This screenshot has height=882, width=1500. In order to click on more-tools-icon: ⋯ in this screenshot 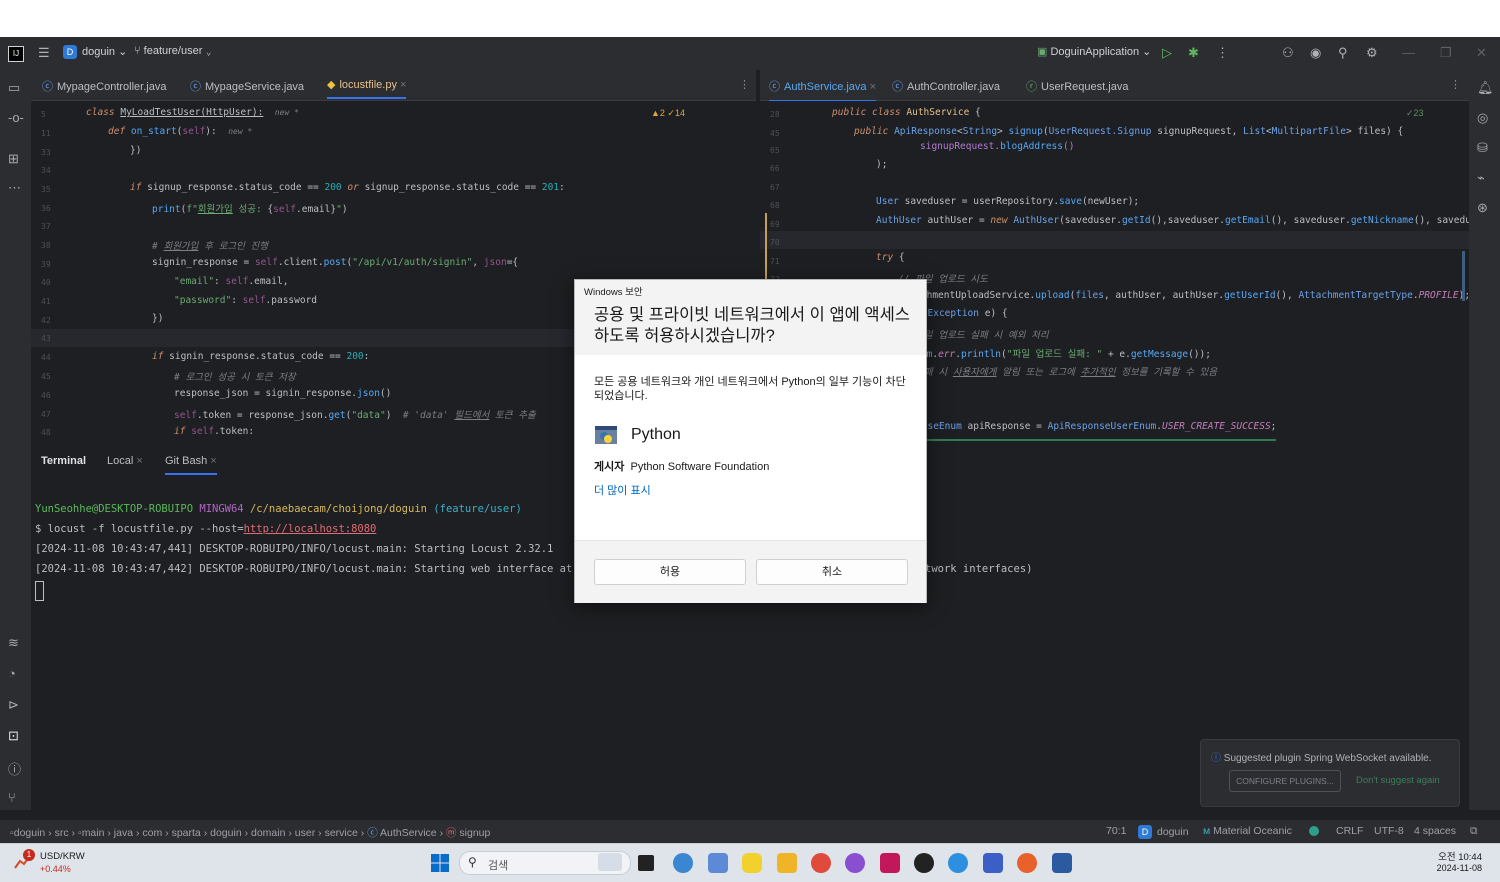, I will do `click(14, 188)`.